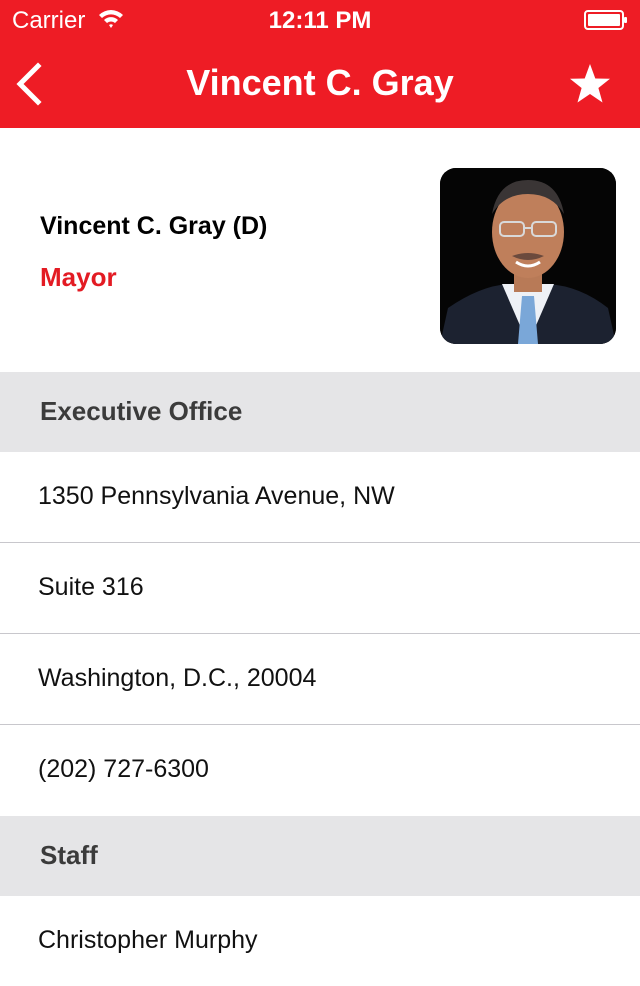 This screenshot has width=640, height=986. I want to click on suite-row: Suite 316, so click(320, 588).